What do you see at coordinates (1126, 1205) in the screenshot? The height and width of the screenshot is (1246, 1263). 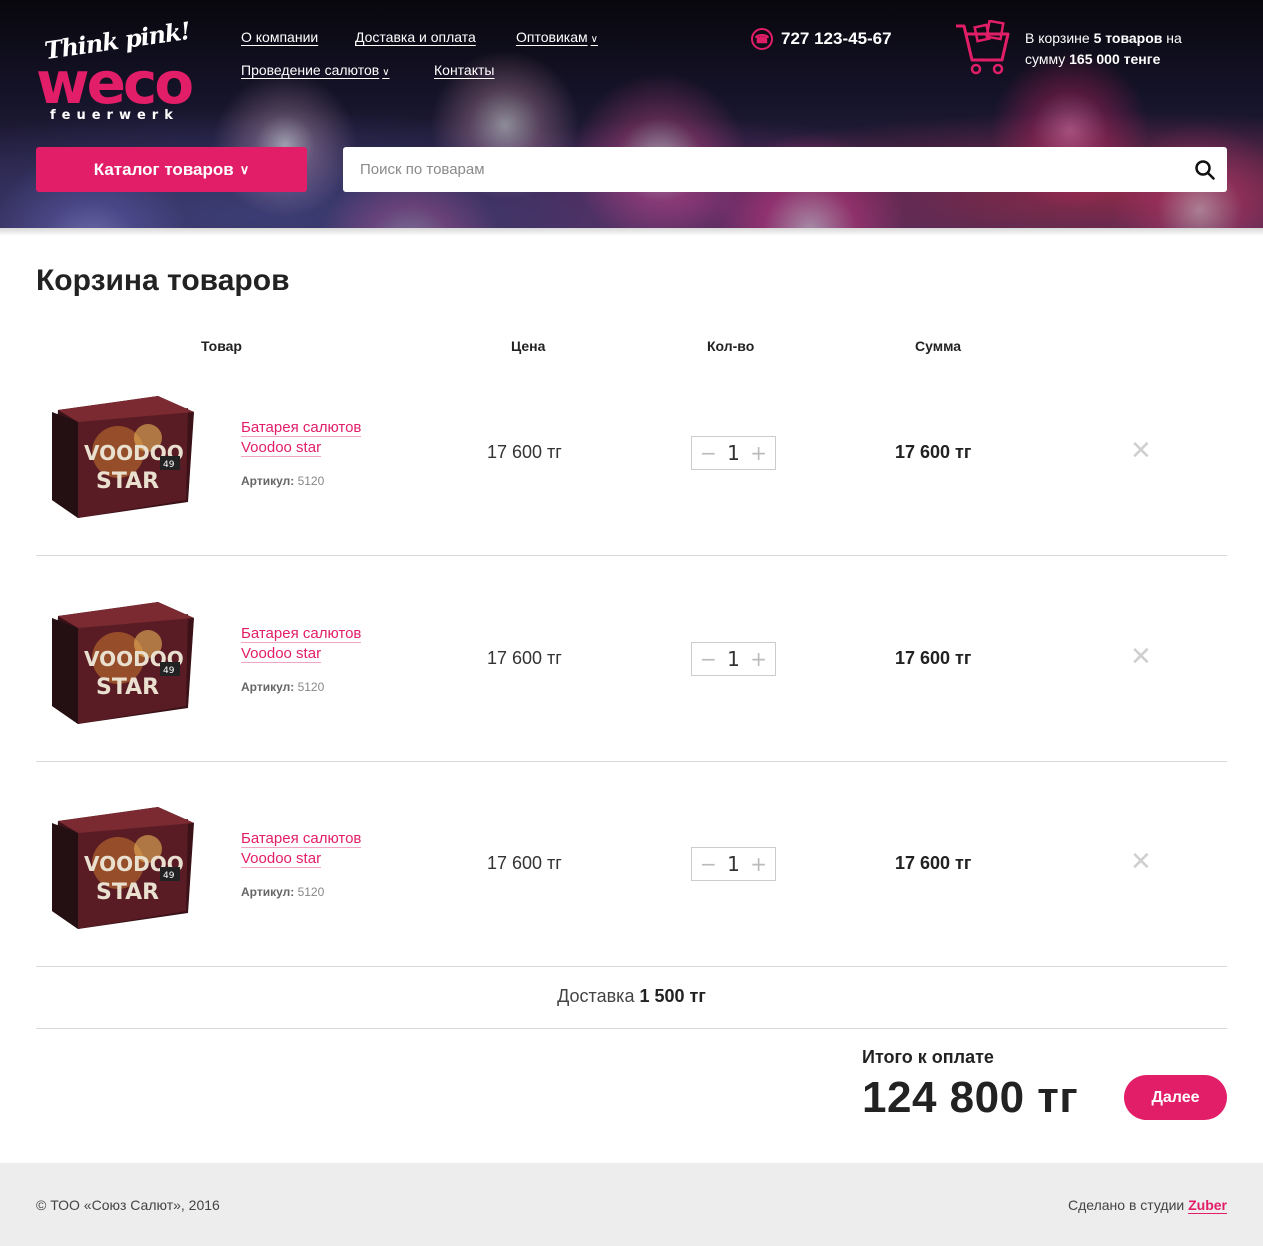 I see `studio-prefix: Сделано в студии` at bounding box center [1126, 1205].